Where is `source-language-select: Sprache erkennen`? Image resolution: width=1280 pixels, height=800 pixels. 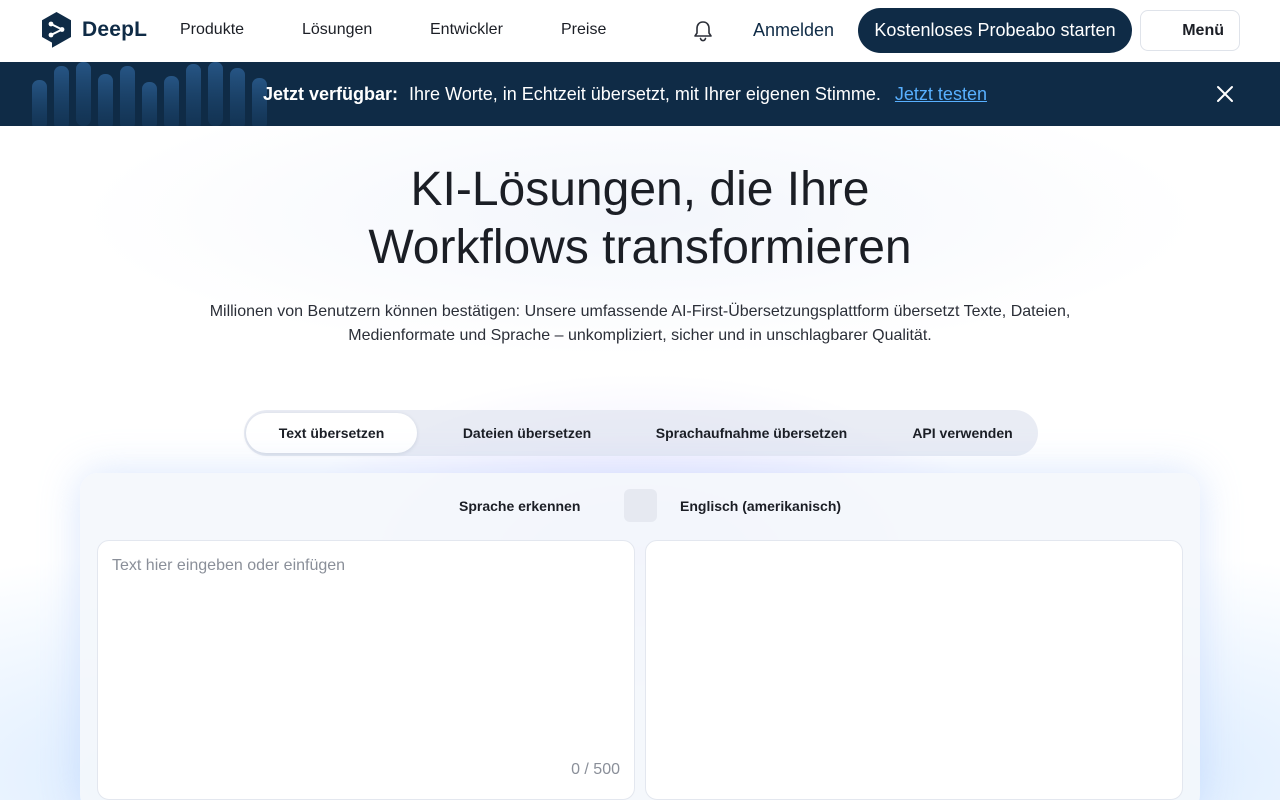
source-language-select: Sprache erkennen is located at coordinates (519, 506).